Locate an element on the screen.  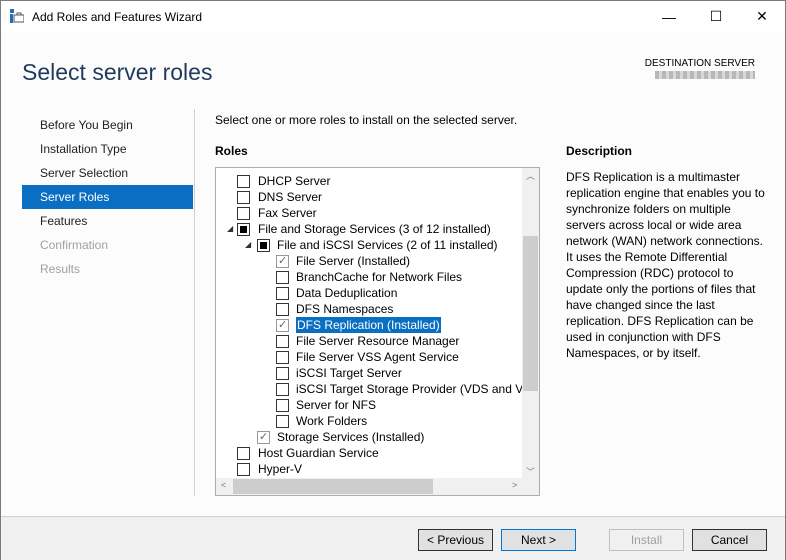
footer: < Previous Next > Install Cancel is located at coordinates (393, 538).